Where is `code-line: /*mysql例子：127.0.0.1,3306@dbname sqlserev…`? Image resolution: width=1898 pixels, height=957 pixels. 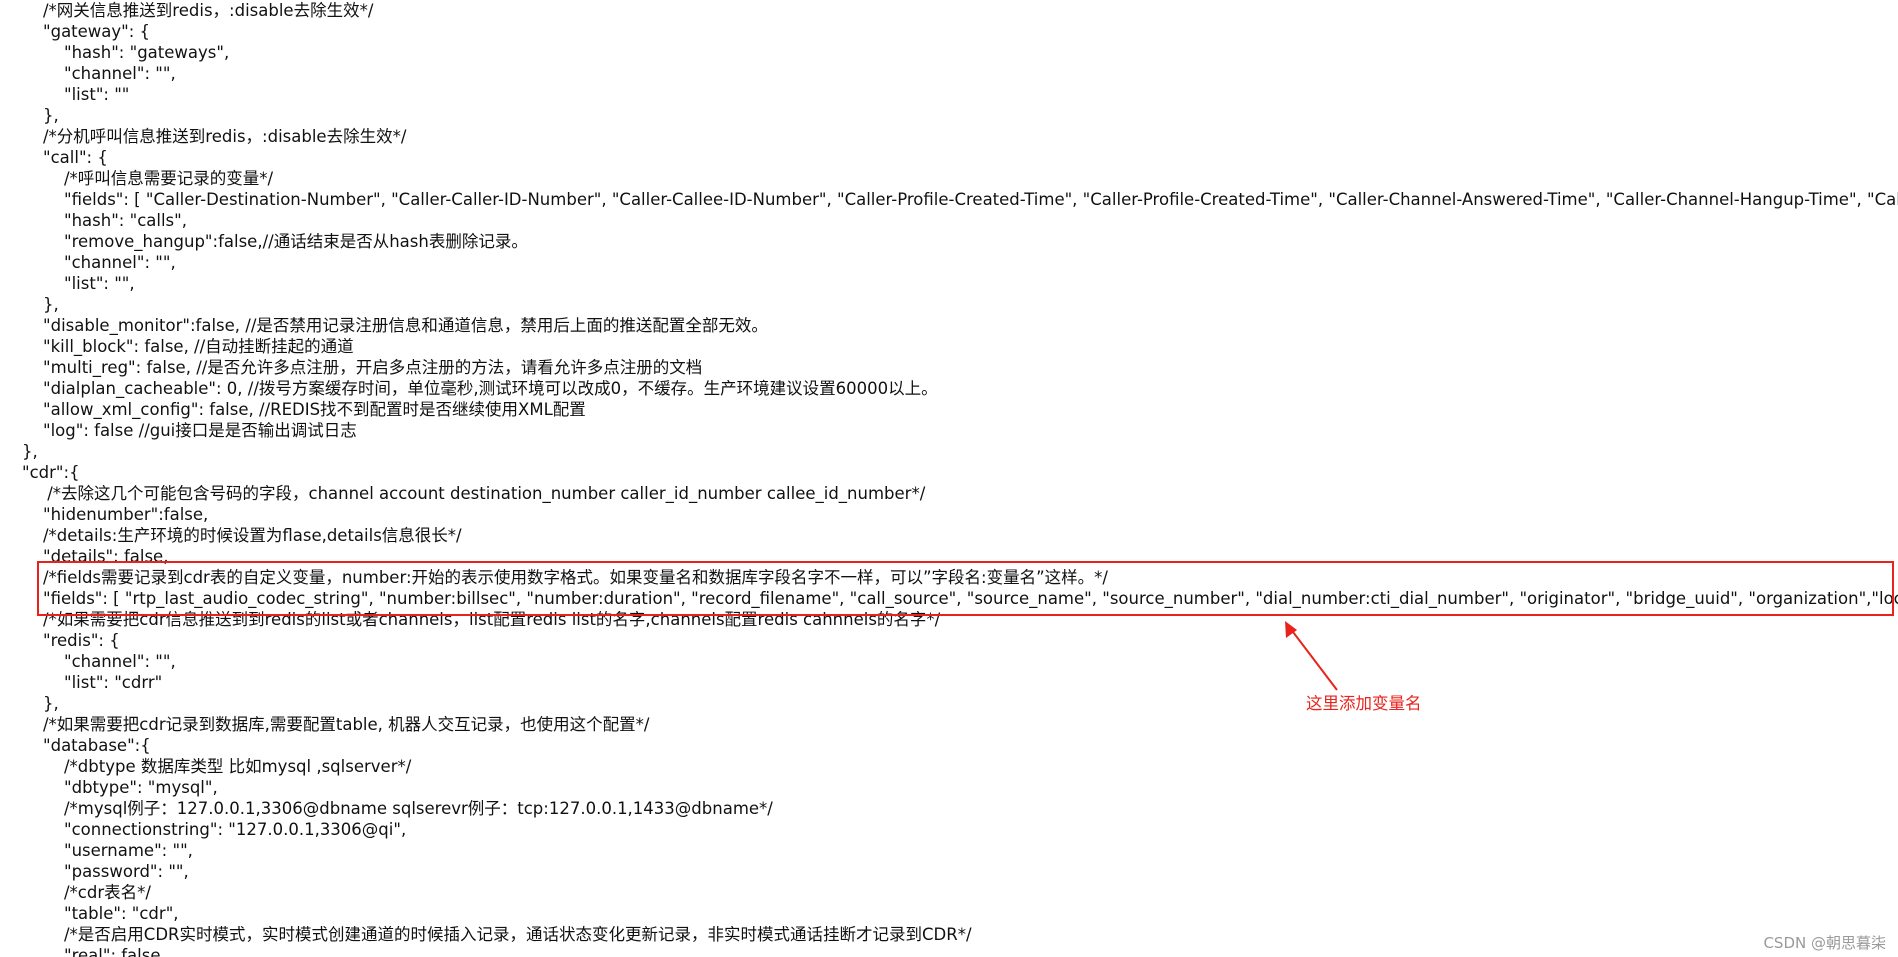 code-line: /*mysql例子：127.0.0.1,3306@dbname sqlserev… is located at coordinates (418, 808).